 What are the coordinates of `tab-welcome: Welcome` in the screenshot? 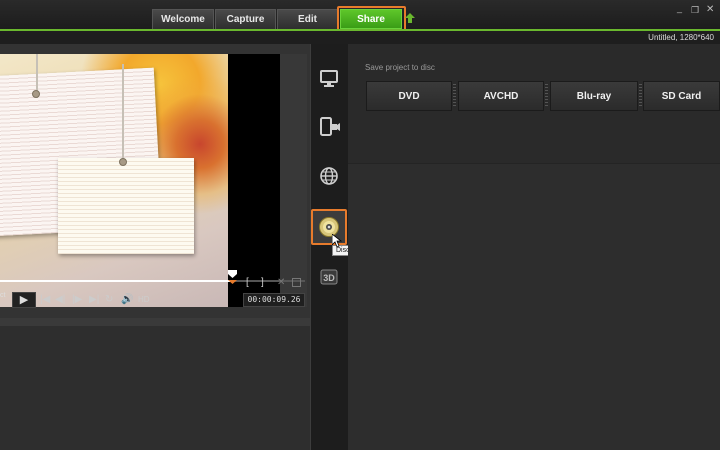 It's located at (183, 19).